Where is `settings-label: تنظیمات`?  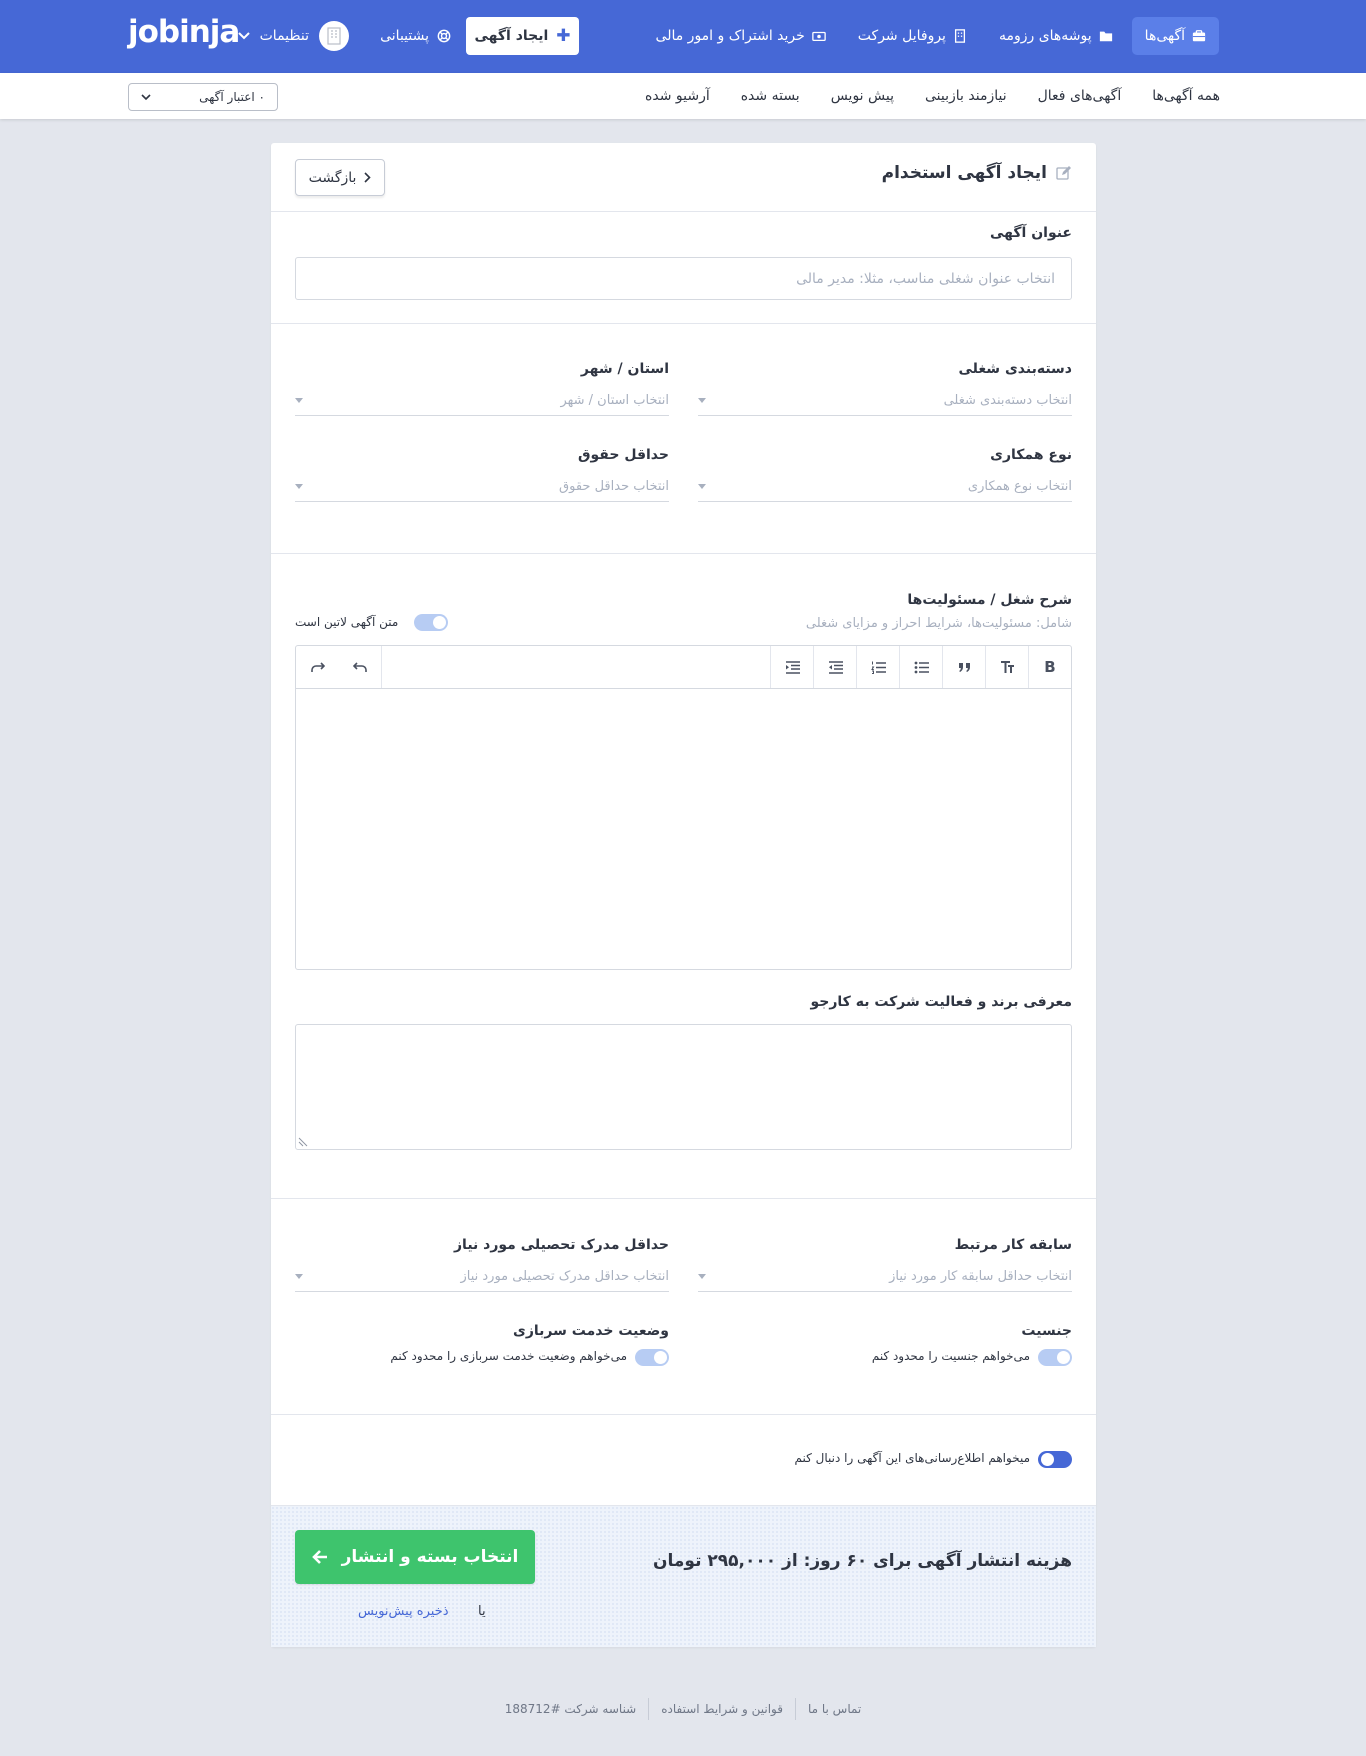
settings-label: تنظیمات is located at coordinates (284, 36).